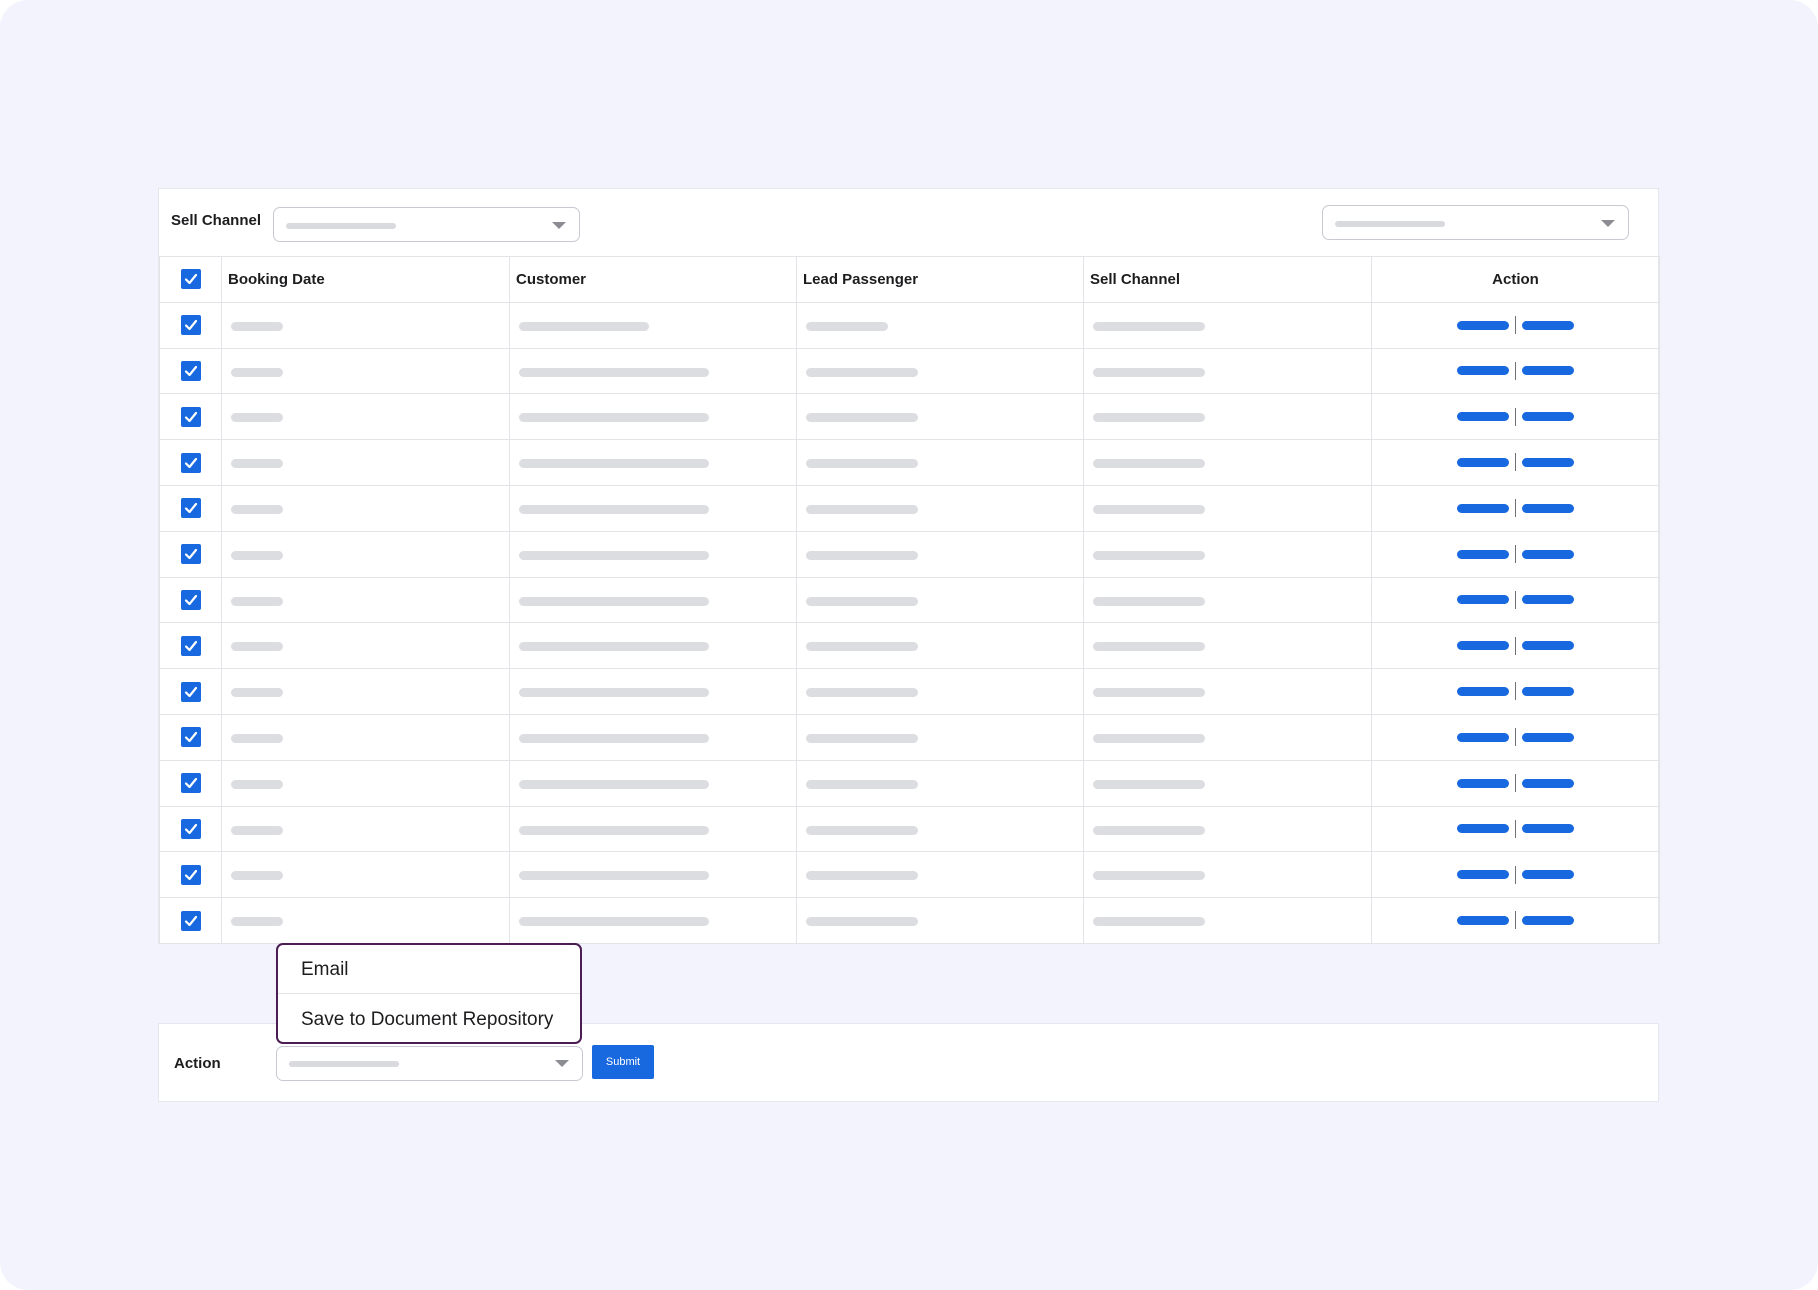 The width and height of the screenshot is (1818, 1290). Describe the element at coordinates (623, 1062) in the screenshot. I see `submit-button: Submit` at that location.